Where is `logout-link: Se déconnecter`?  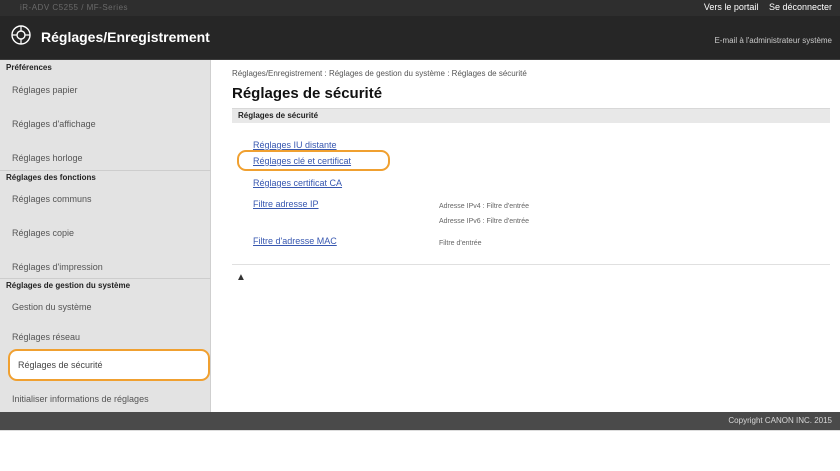 logout-link: Se déconnecter is located at coordinates (800, 7).